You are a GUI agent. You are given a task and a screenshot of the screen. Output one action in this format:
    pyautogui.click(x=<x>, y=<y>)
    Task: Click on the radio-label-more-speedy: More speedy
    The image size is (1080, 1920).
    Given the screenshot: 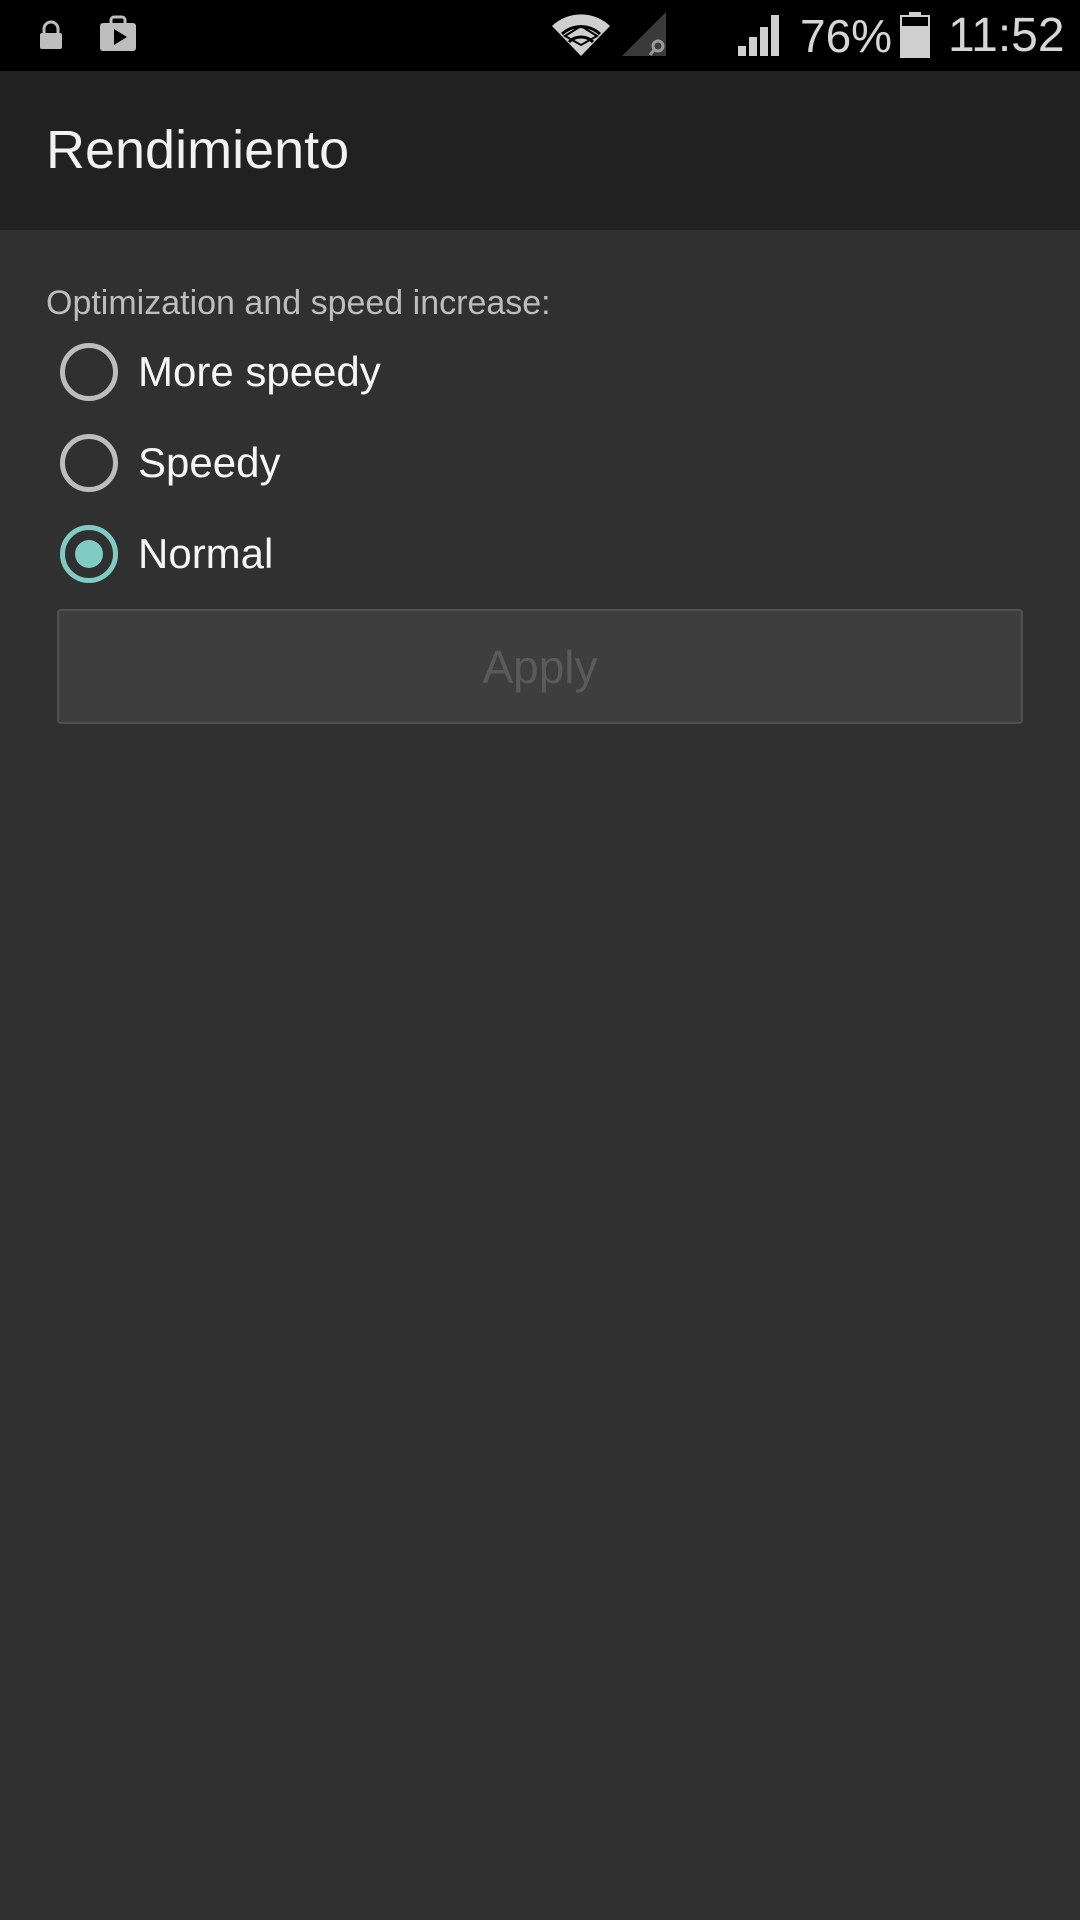 What is the action you would take?
    pyautogui.click(x=259, y=371)
    